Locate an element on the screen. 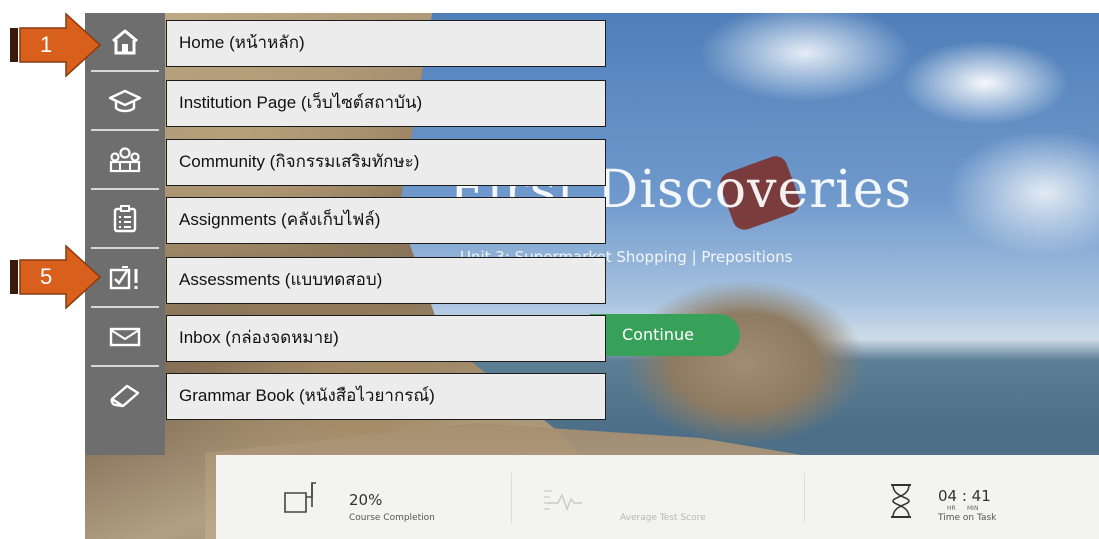 Image resolution: width=1099 pixels, height=539 pixels. stat-average-score: Average Test Score is located at coordinates (658, 497).